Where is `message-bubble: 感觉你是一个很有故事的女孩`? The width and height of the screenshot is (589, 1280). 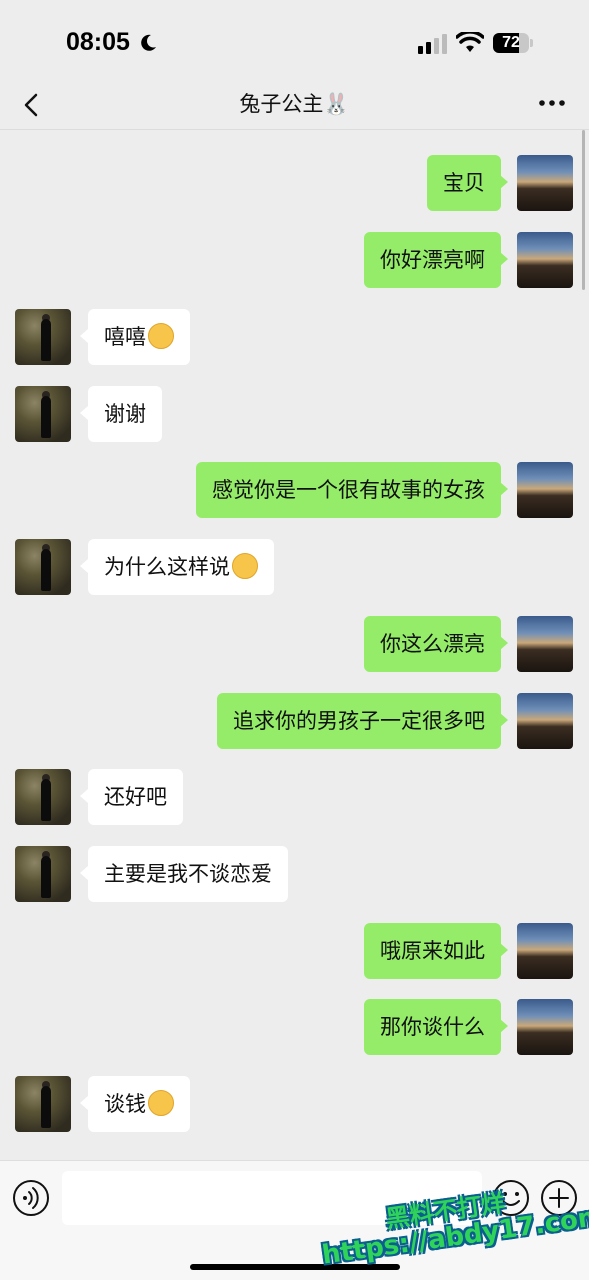 message-bubble: 感觉你是一个很有故事的女孩 is located at coordinates (348, 490).